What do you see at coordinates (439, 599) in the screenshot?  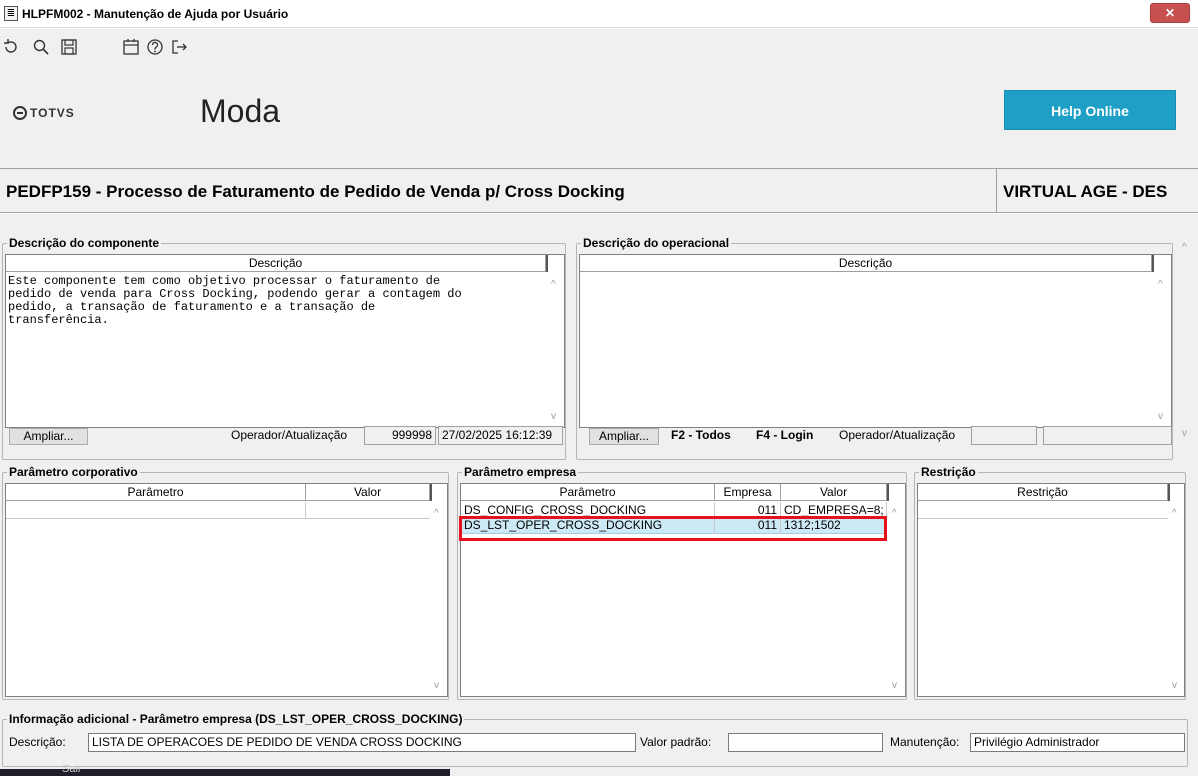 I see `corporate-params-scrollbar: ^ v` at bounding box center [439, 599].